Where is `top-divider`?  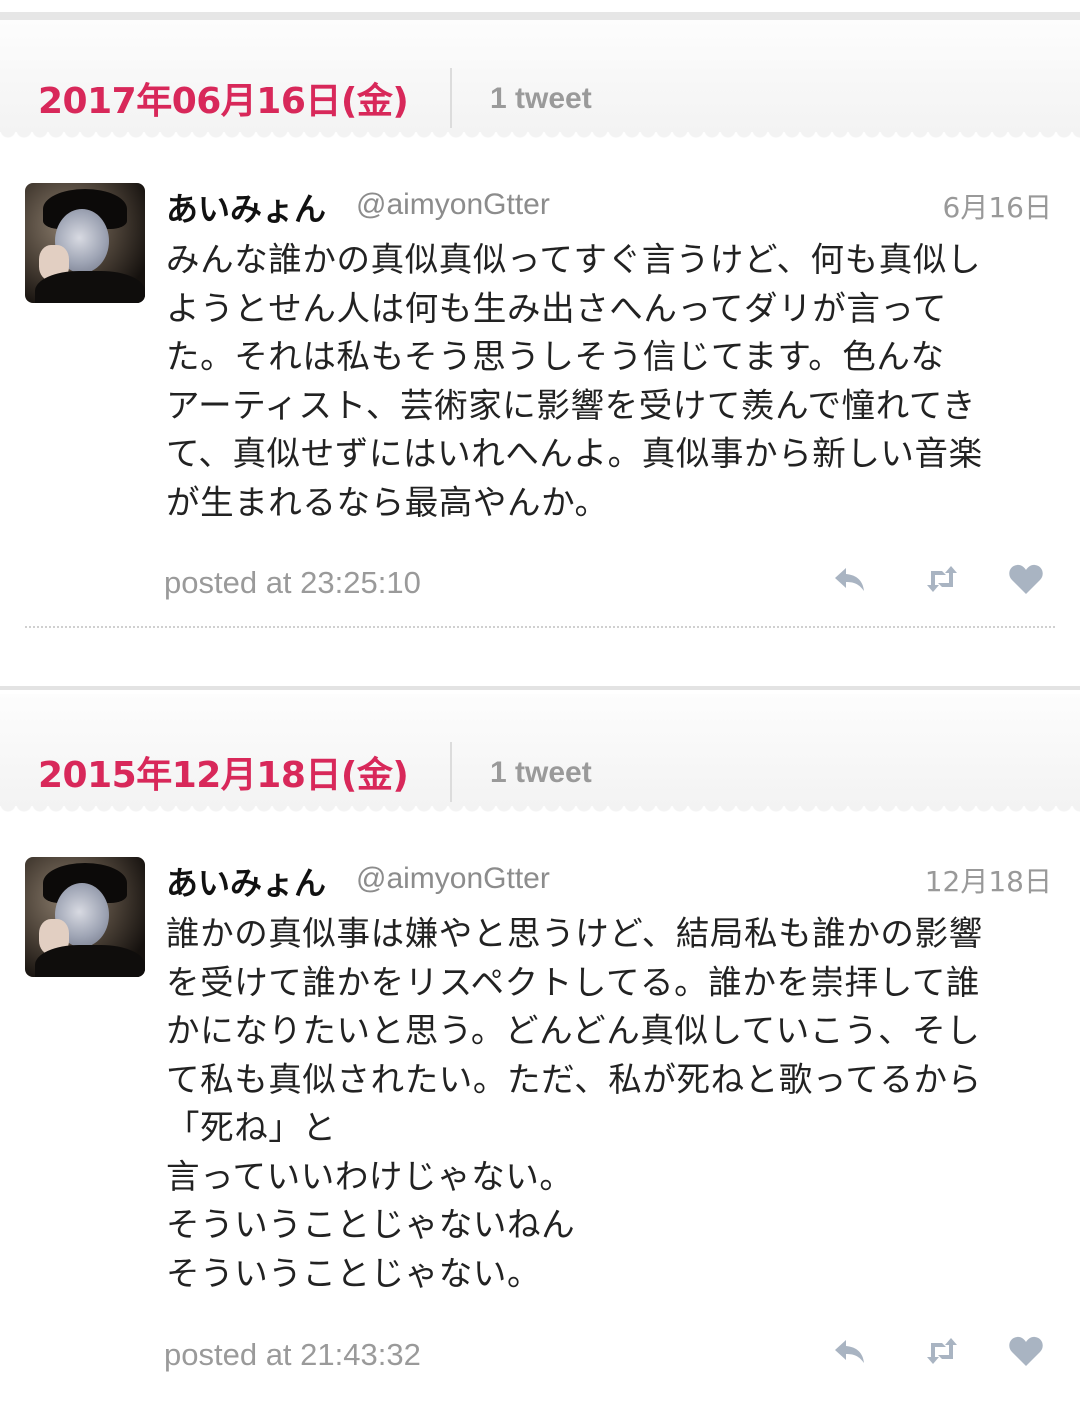 top-divider is located at coordinates (540, 16).